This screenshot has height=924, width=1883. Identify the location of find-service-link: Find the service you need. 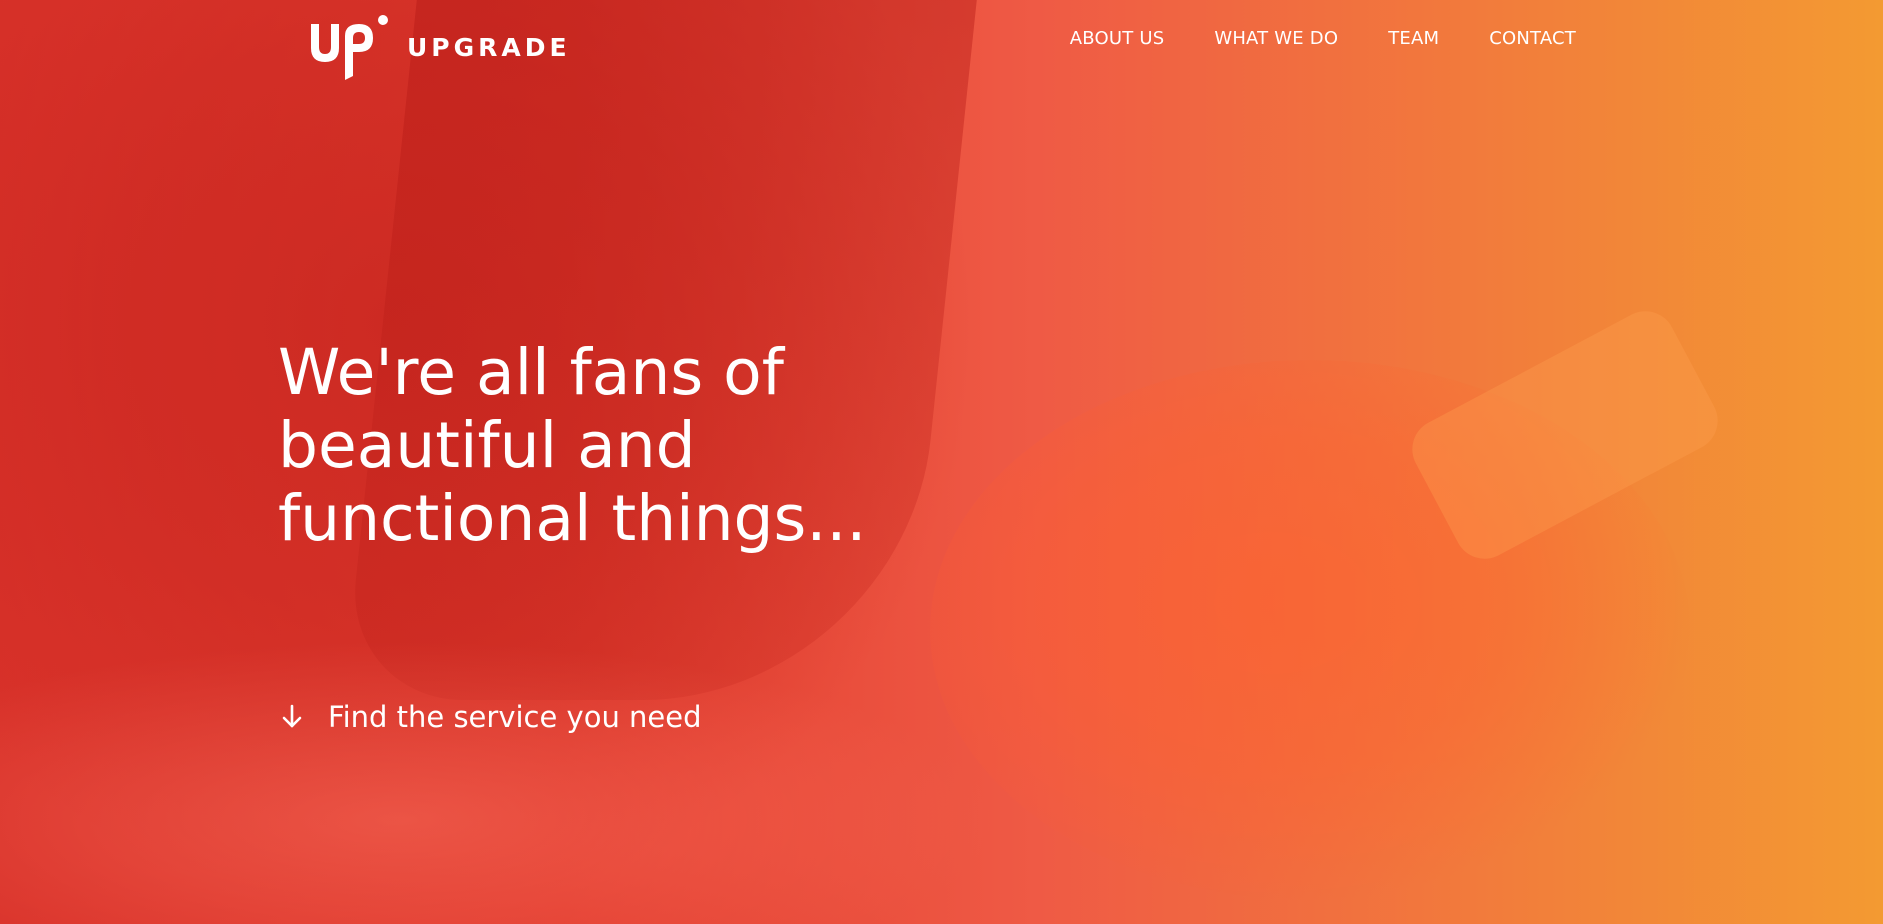
(491, 717).